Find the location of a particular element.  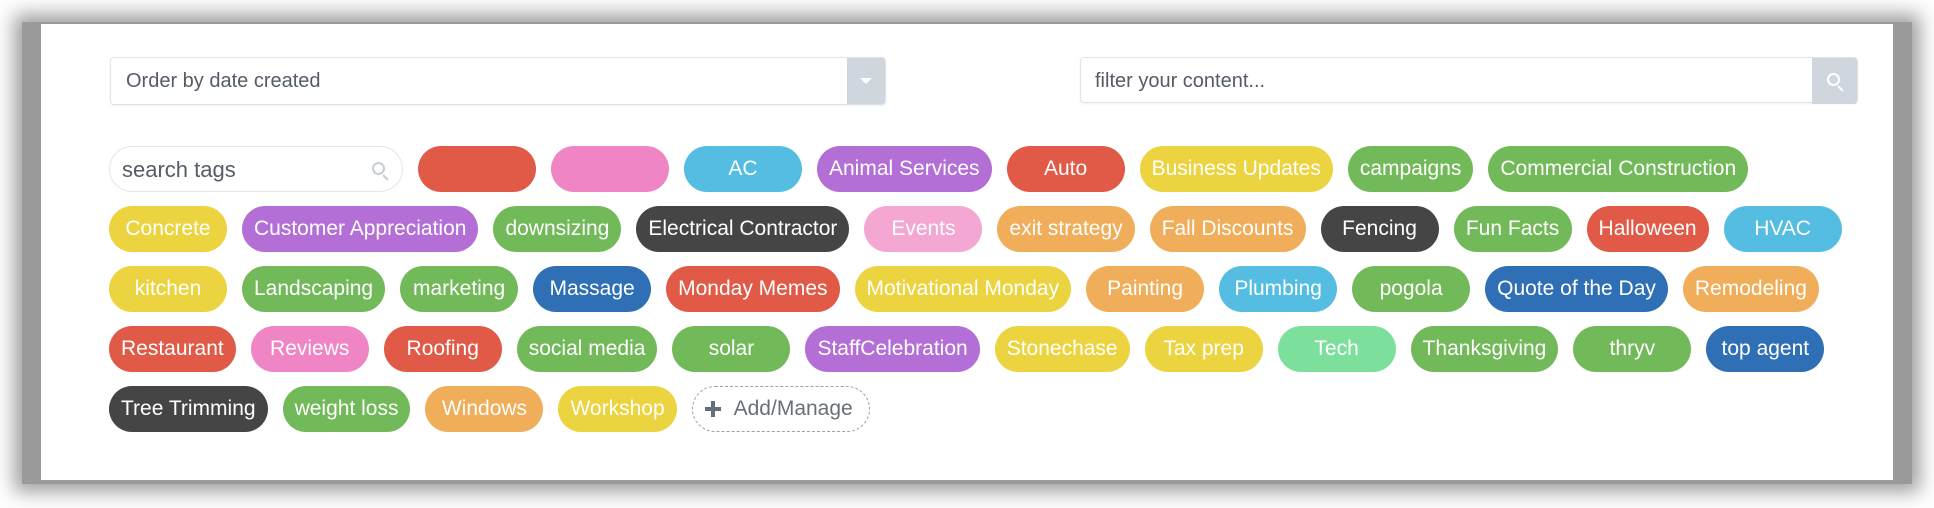

tag-pill: Commercial Construction is located at coordinates (1618, 169).